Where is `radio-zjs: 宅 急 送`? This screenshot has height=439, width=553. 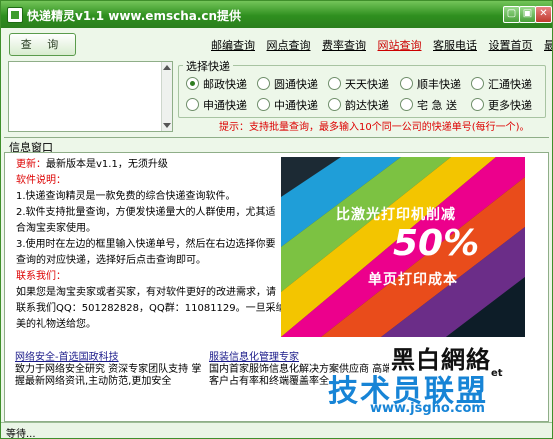 radio-zjs: 宅 急 送 is located at coordinates (428, 105).